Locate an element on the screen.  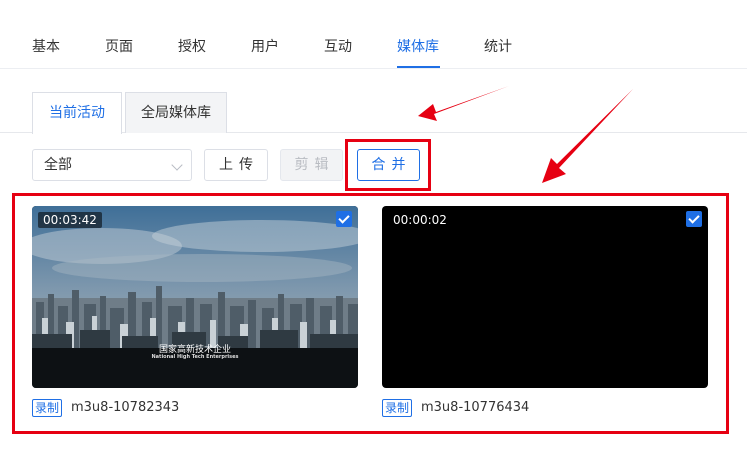
annotation-arrows is located at coordinates (525, 134).